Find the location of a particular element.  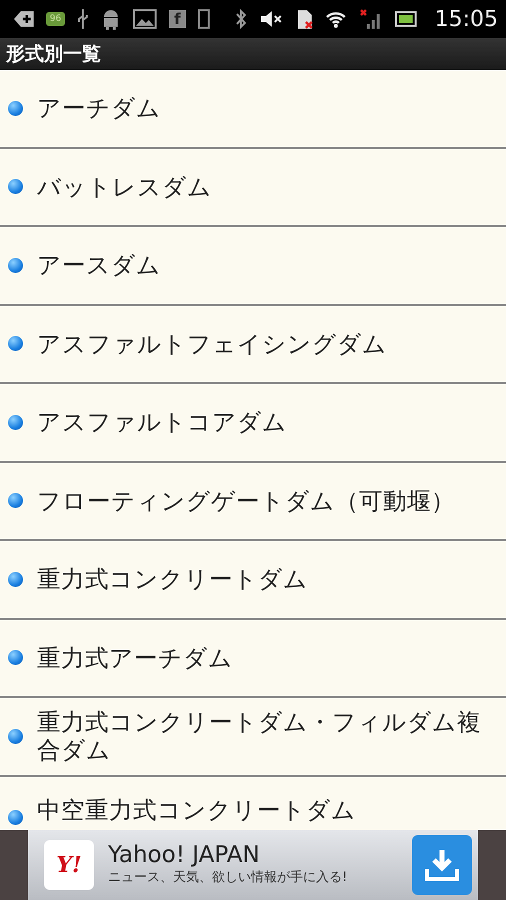

list-item: アスファルトフェイシングダム is located at coordinates (253, 345).